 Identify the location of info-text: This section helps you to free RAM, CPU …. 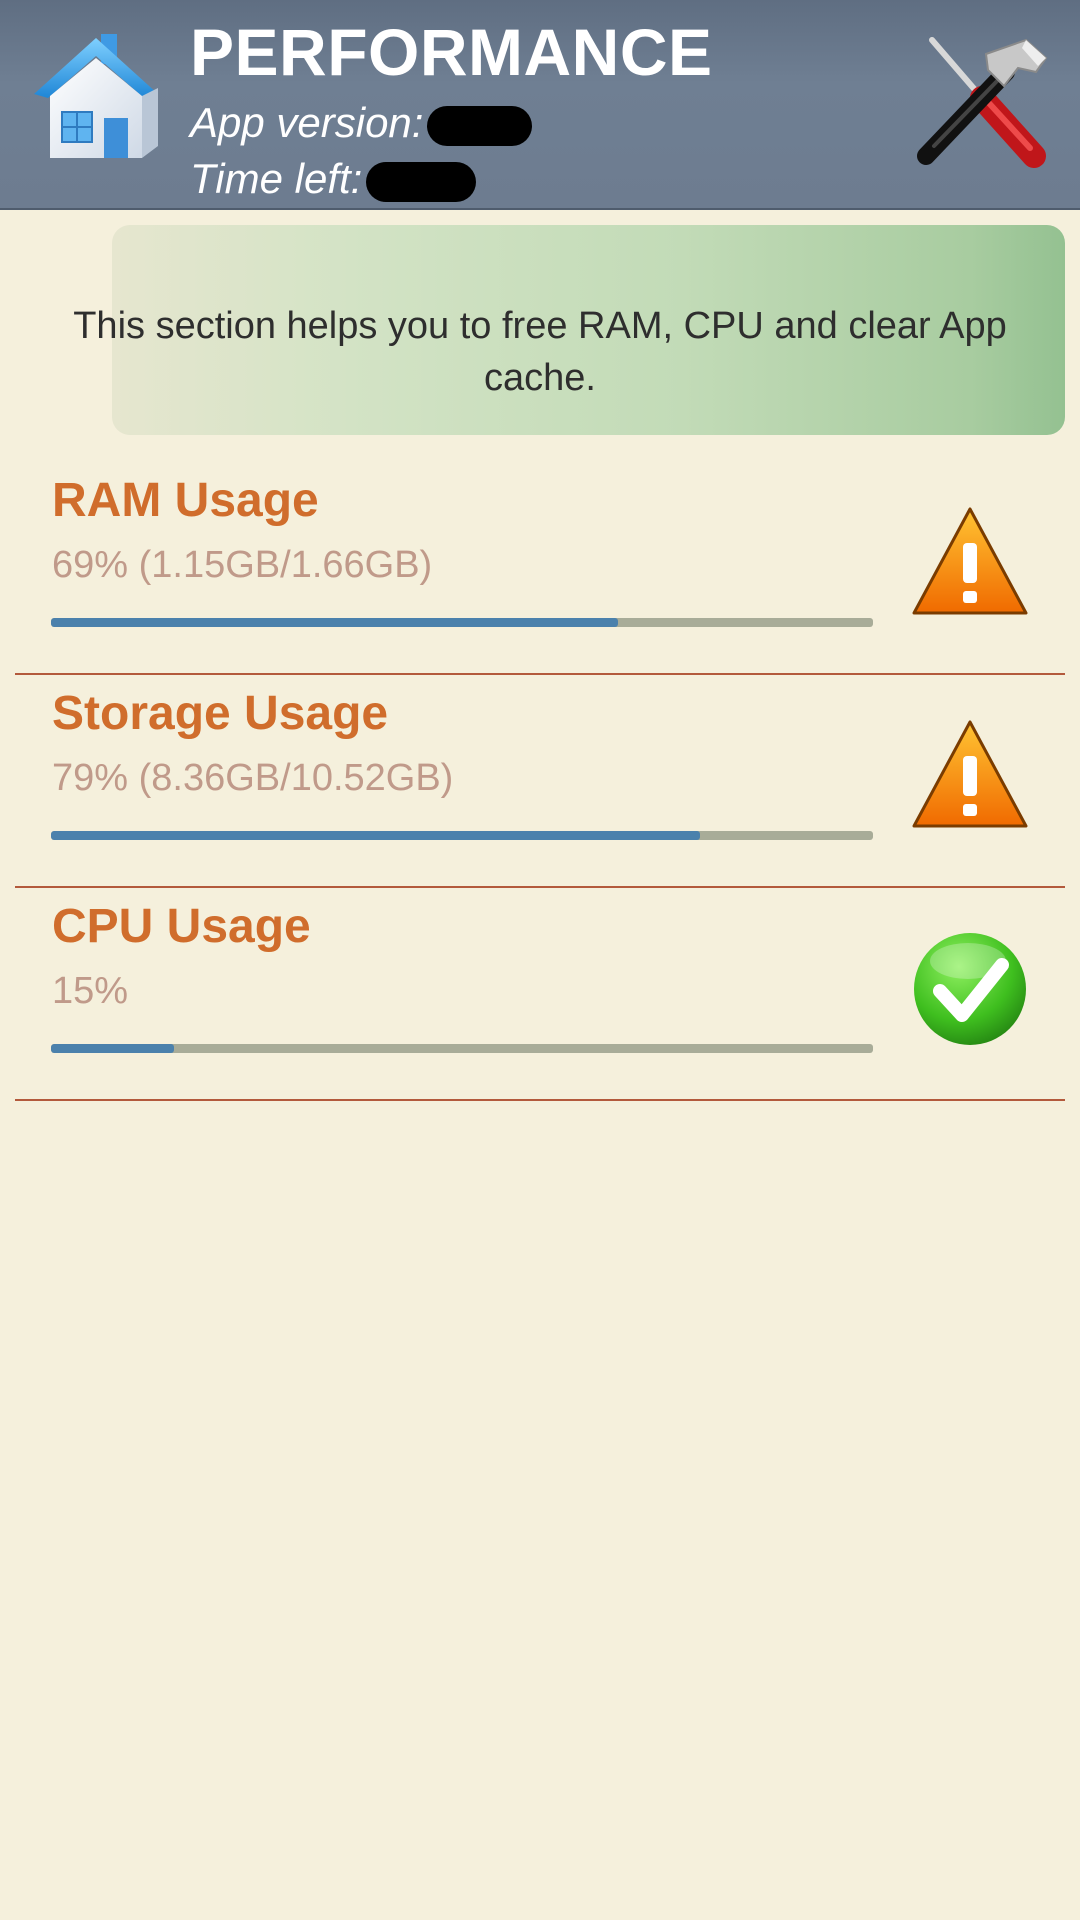
(540, 352).